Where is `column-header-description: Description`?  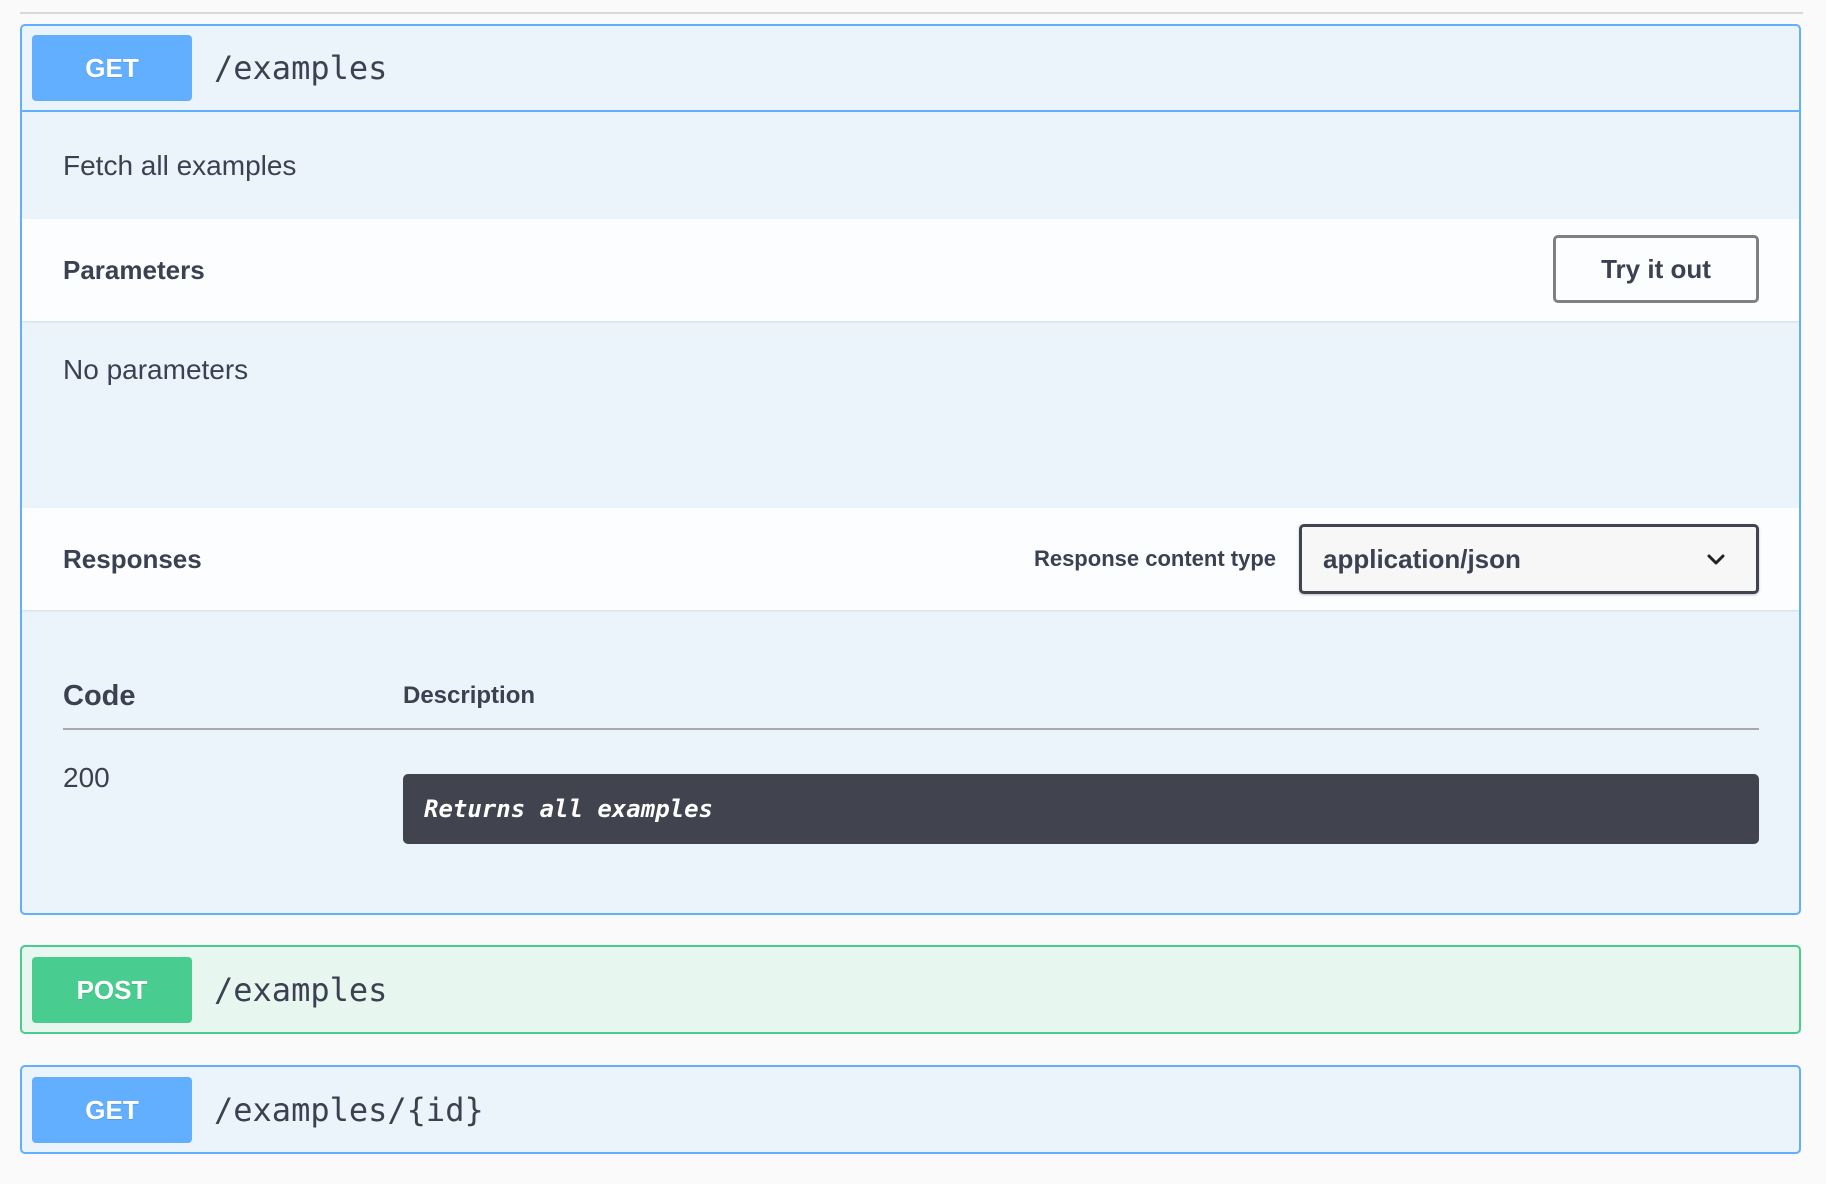 column-header-description: Description is located at coordinates (469, 695).